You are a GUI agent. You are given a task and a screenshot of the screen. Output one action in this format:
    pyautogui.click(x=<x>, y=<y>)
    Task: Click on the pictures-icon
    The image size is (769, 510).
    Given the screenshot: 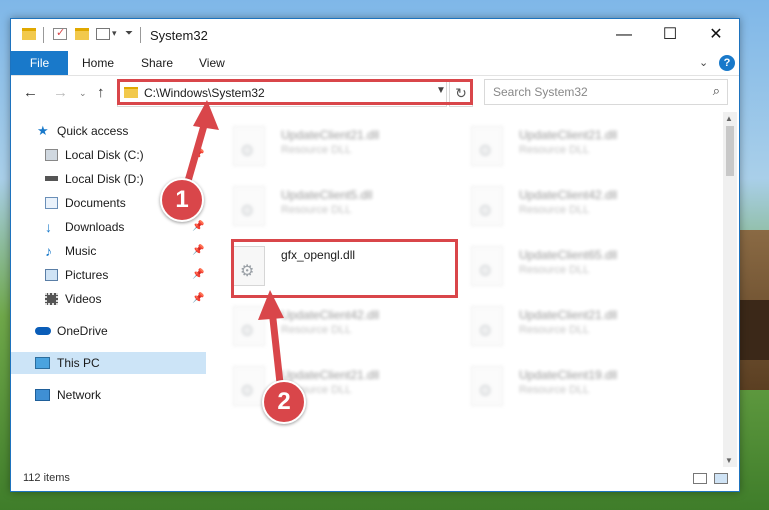 What is the action you would take?
    pyautogui.click(x=51, y=275)
    